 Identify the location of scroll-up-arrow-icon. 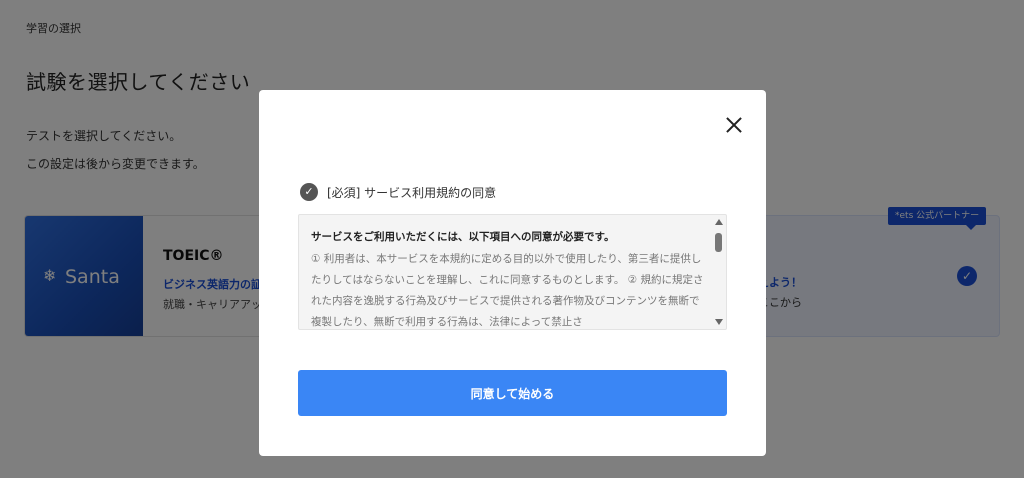
(719, 222).